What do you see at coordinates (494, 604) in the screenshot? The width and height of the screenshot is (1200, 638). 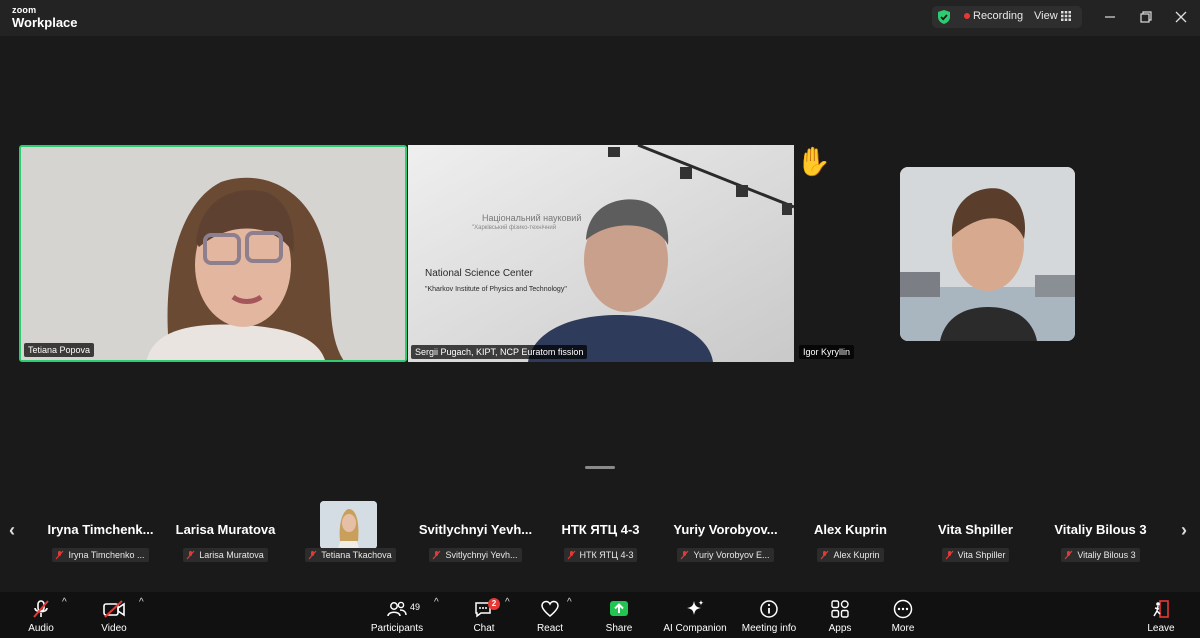 I see `chat-unread-badge: 2` at bounding box center [494, 604].